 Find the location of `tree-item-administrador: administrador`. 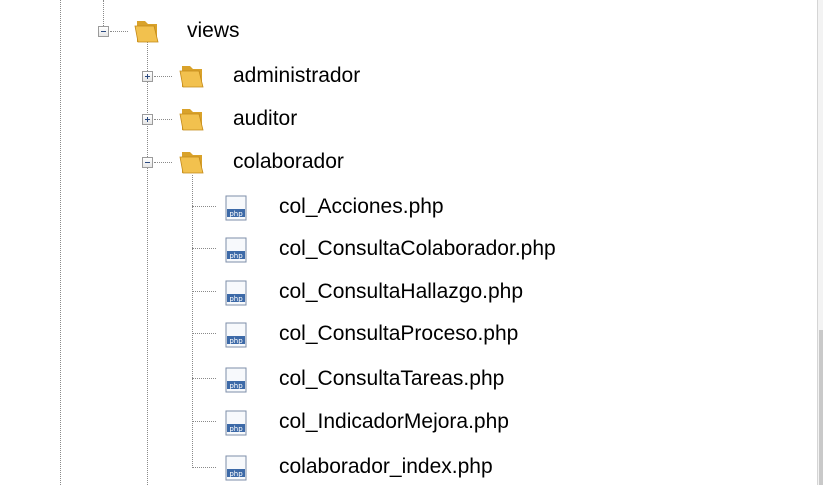

tree-item-administrador: administrador is located at coordinates (296, 76).